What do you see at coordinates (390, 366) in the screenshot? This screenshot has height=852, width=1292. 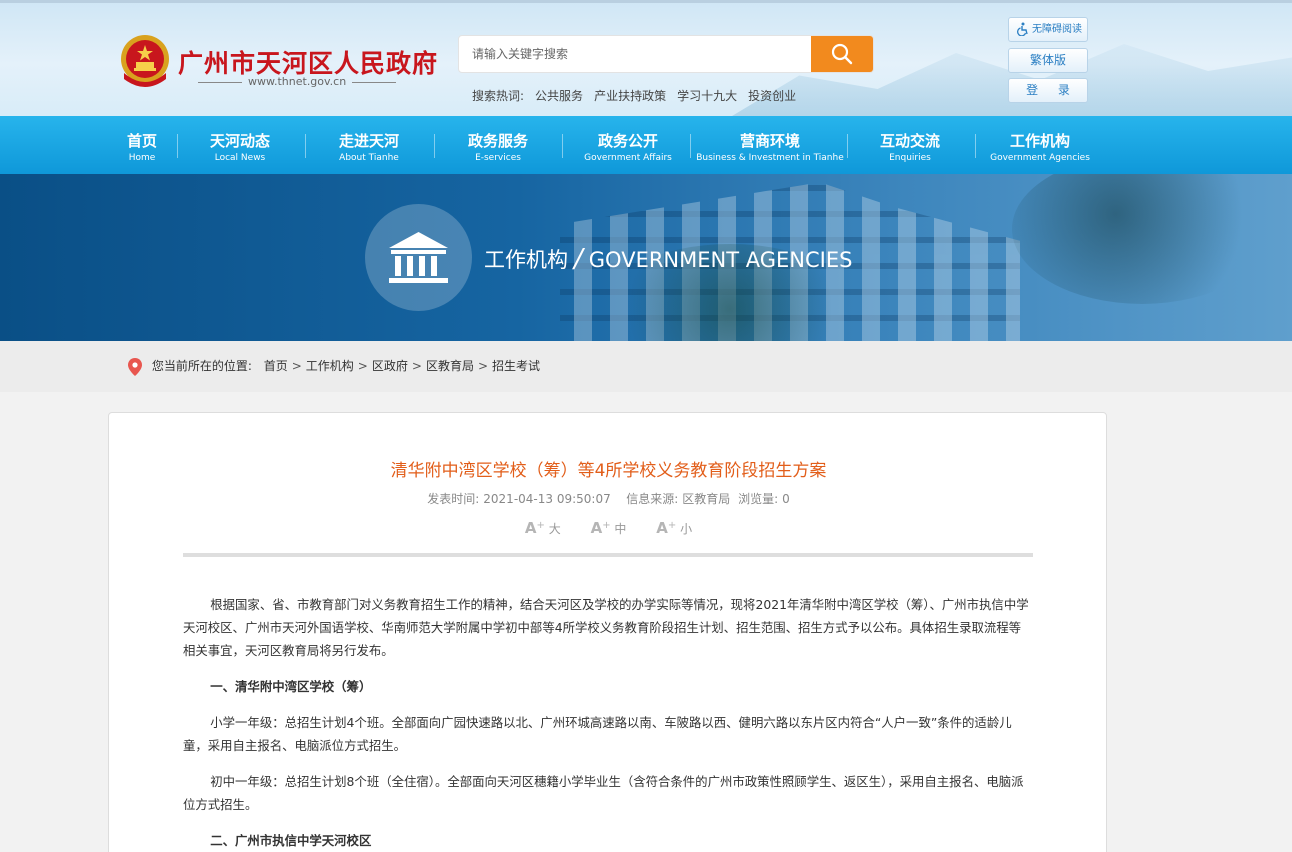 I see `breadcrumb-item-district-government: 区政府` at bounding box center [390, 366].